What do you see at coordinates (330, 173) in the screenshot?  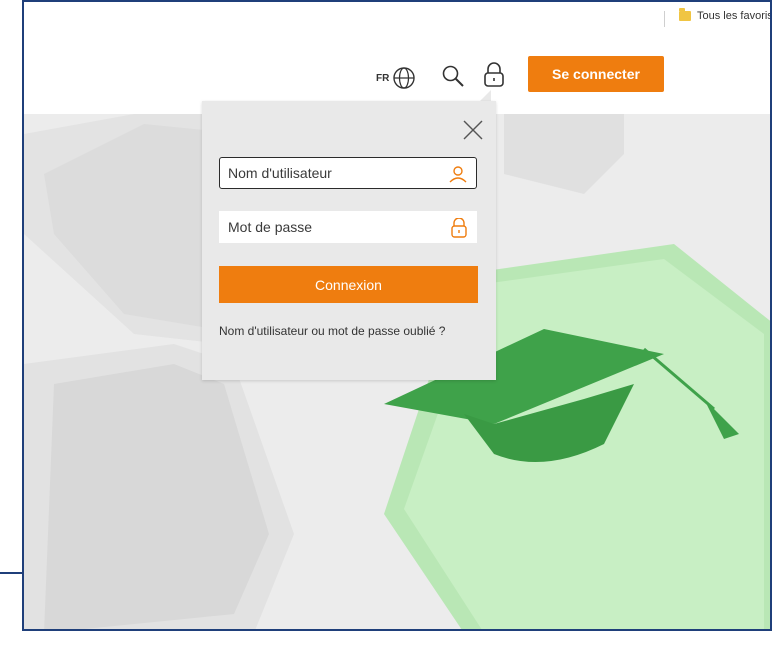 I see `username-input` at bounding box center [330, 173].